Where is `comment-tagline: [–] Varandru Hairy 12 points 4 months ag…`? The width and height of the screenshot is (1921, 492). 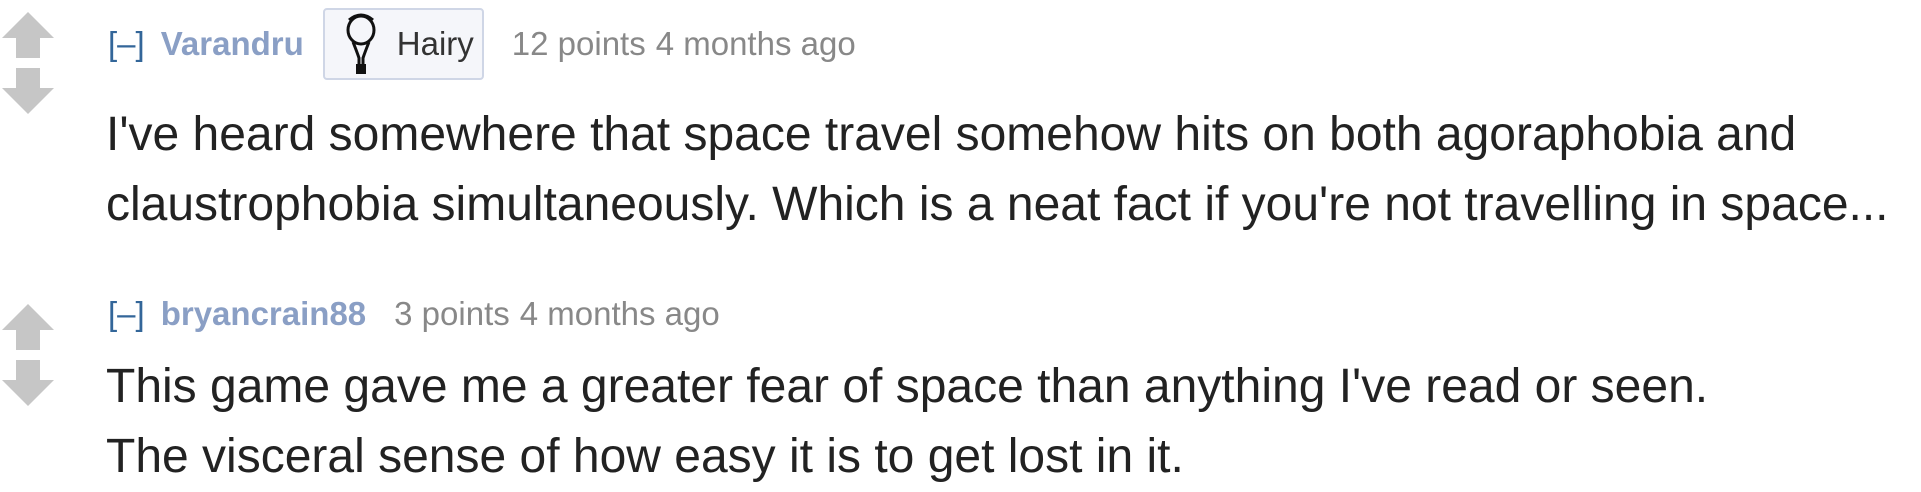
comment-tagline: [–] Varandru Hairy 12 points 4 months ag… is located at coordinates (482, 44).